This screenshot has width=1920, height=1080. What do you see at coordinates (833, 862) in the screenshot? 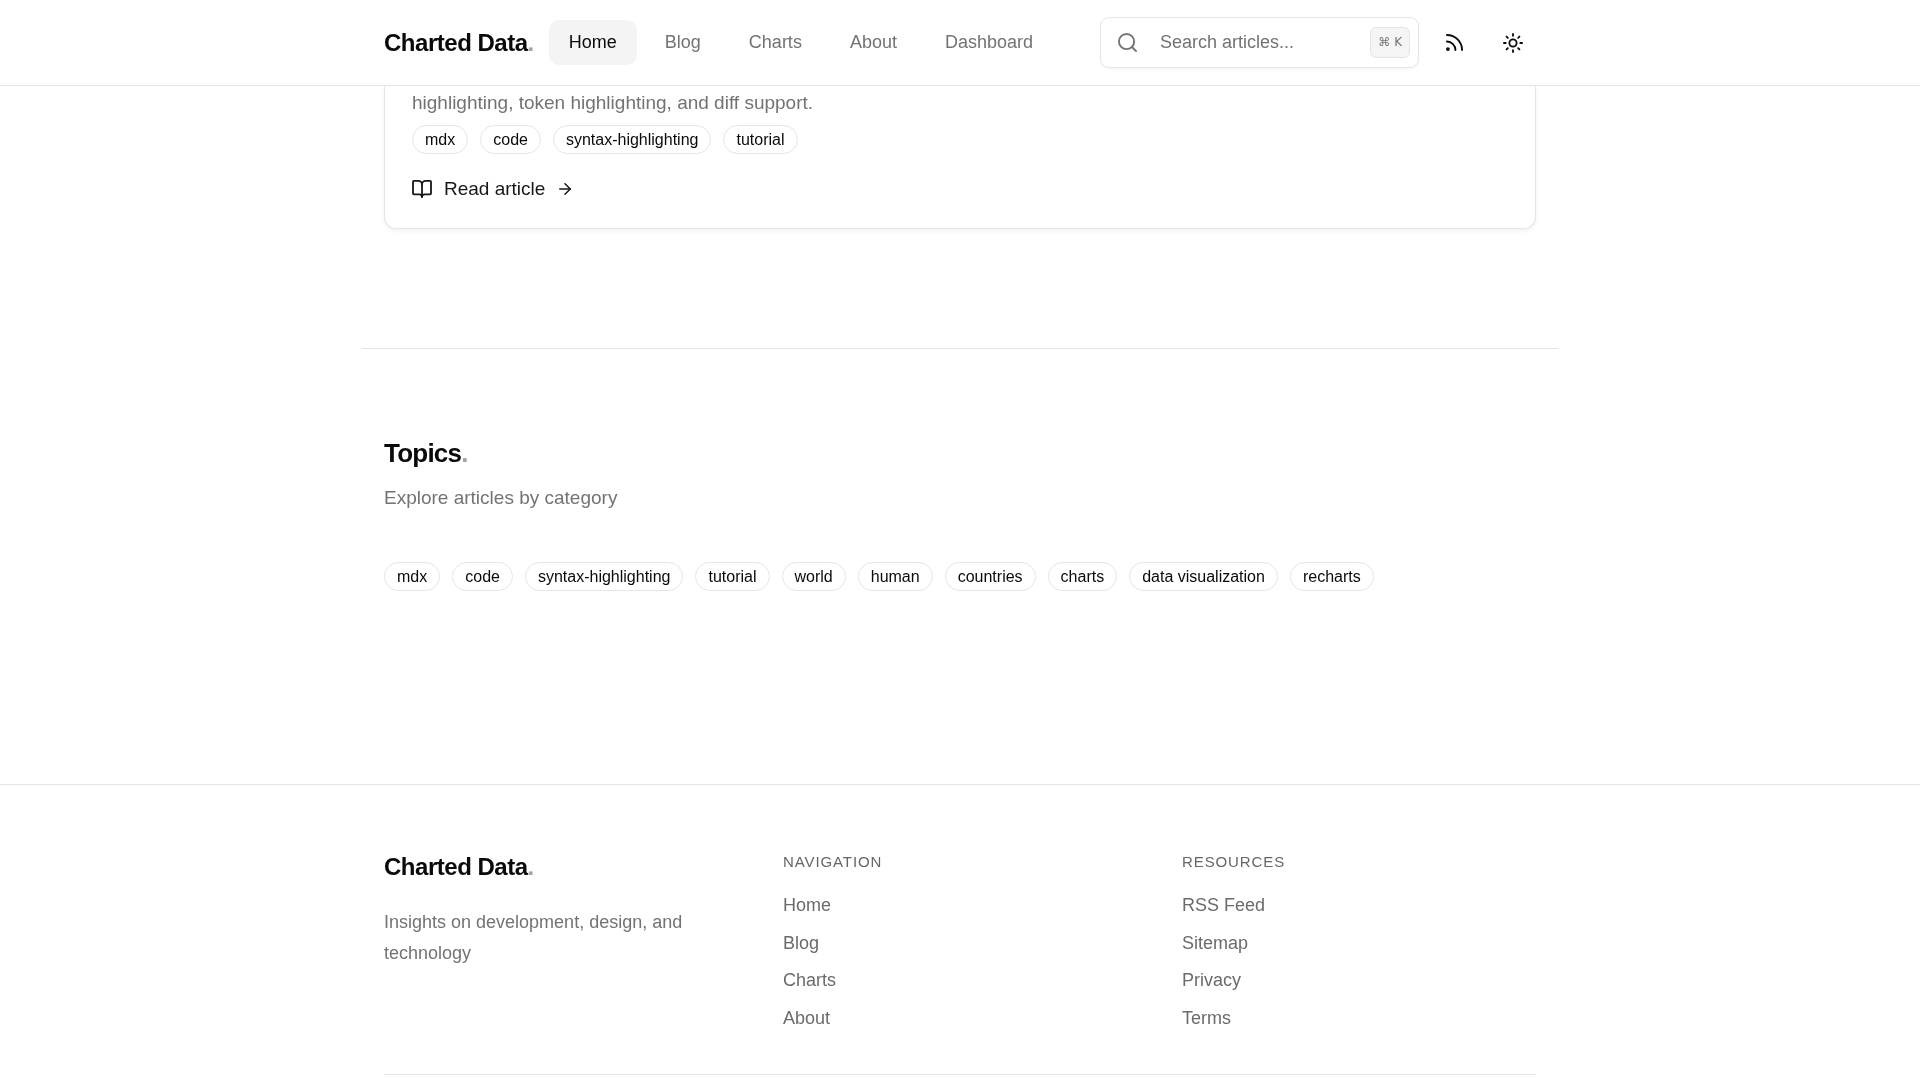
I see `footer-heading: NAVIGATION` at bounding box center [833, 862].